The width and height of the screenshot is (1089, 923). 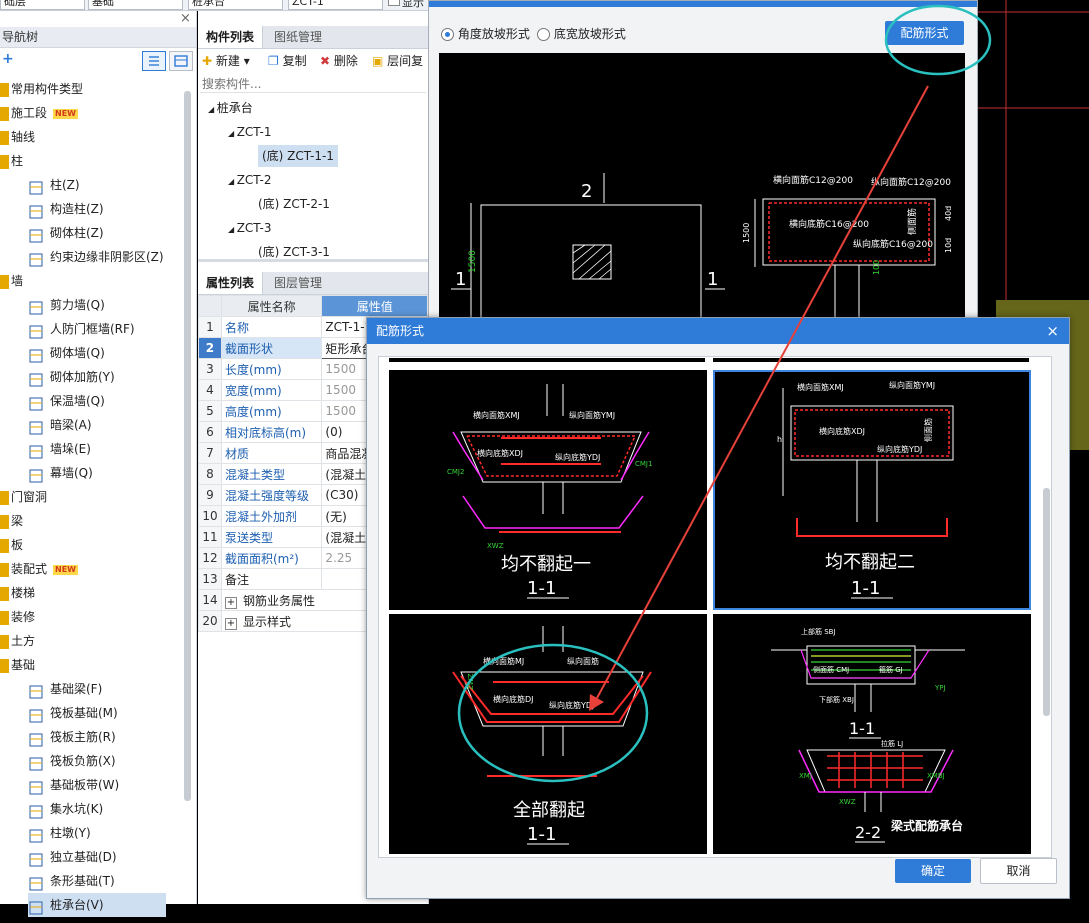 I want to click on tab-drawing-management: 图纸管理, so click(x=298, y=37).